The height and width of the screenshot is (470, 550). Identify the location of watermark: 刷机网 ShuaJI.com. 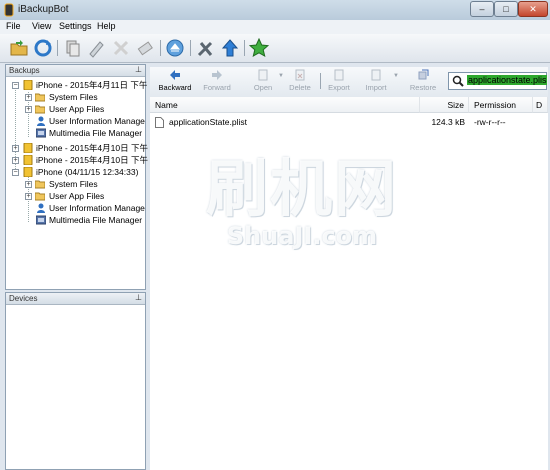
(302, 194).